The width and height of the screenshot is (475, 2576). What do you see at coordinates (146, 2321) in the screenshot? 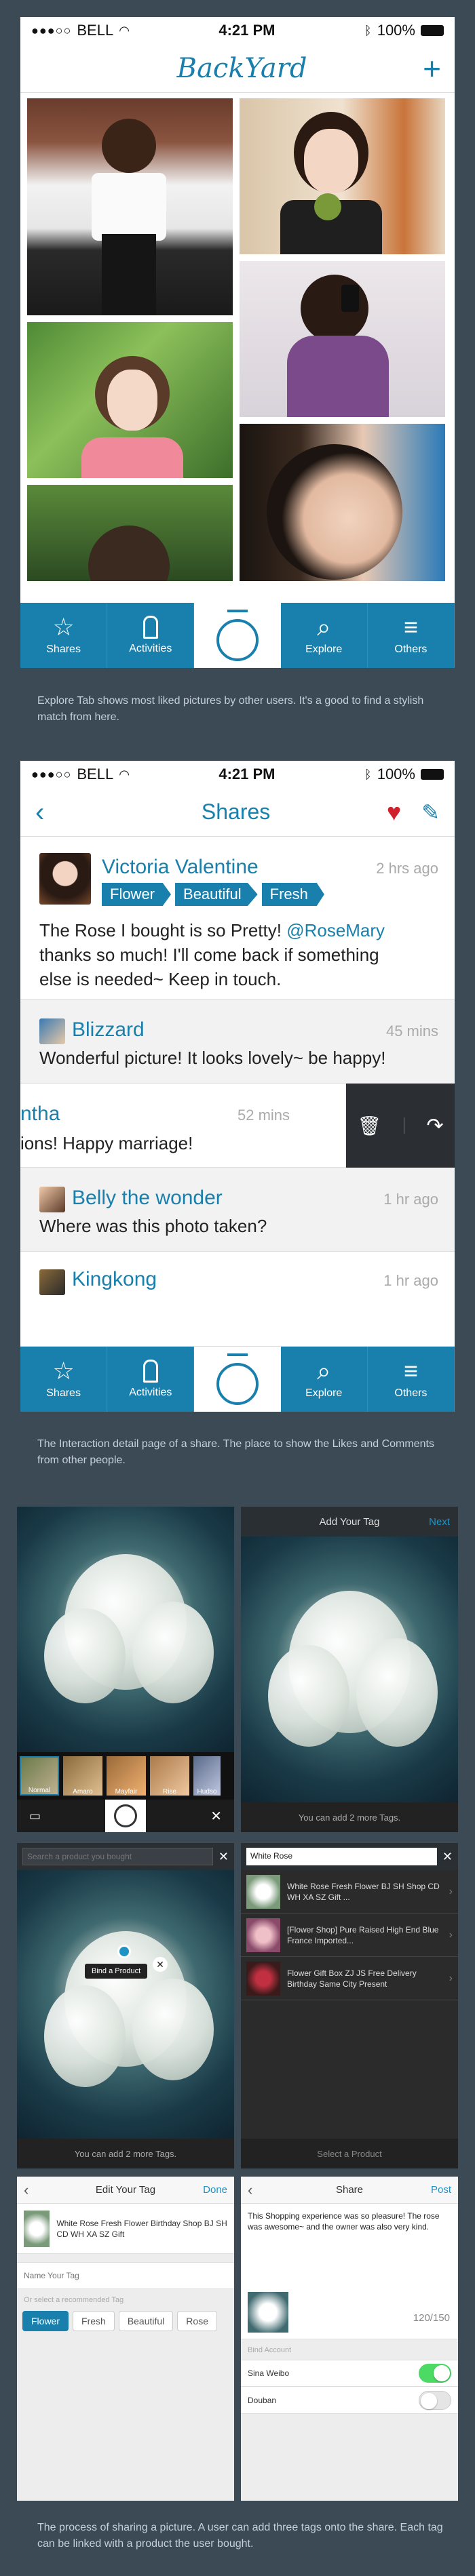
I see `recommended-tag: Beautiful` at bounding box center [146, 2321].